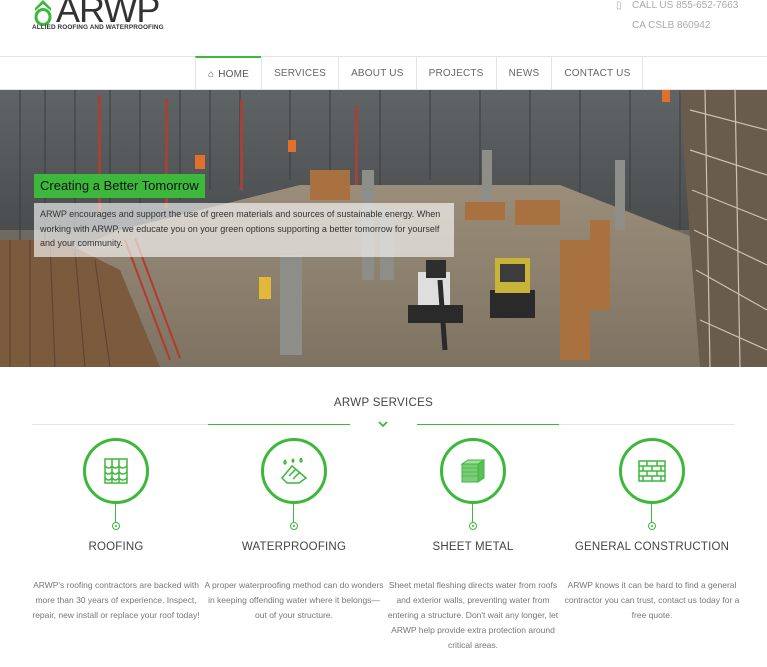 Image resolution: width=767 pixels, height=667 pixels. I want to click on nav-item-label: PROJECTS, so click(456, 73).